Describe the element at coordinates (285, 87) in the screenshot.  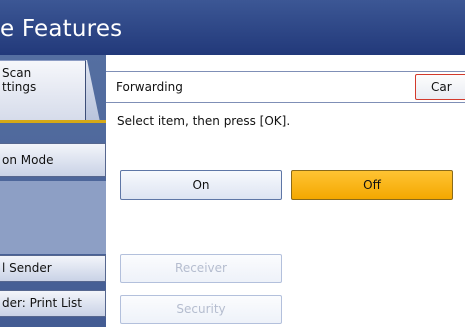
I see `dialog-header: Forwarding Car` at that location.